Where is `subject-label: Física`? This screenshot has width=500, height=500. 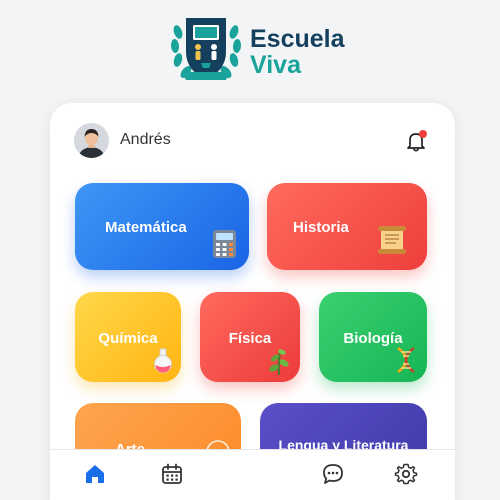
subject-label: Física is located at coordinates (250, 338).